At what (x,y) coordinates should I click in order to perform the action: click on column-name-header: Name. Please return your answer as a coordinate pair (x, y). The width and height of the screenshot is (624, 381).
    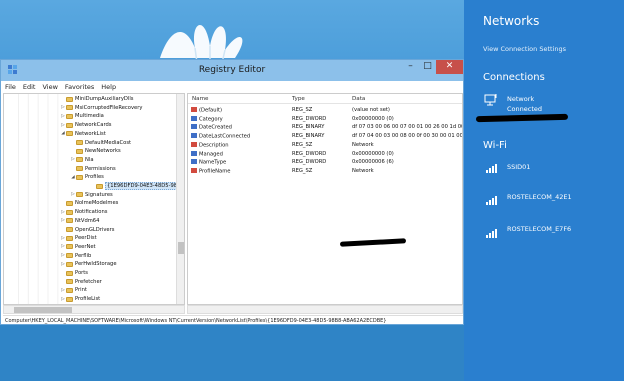
    Looking at the image, I should click on (200, 99).